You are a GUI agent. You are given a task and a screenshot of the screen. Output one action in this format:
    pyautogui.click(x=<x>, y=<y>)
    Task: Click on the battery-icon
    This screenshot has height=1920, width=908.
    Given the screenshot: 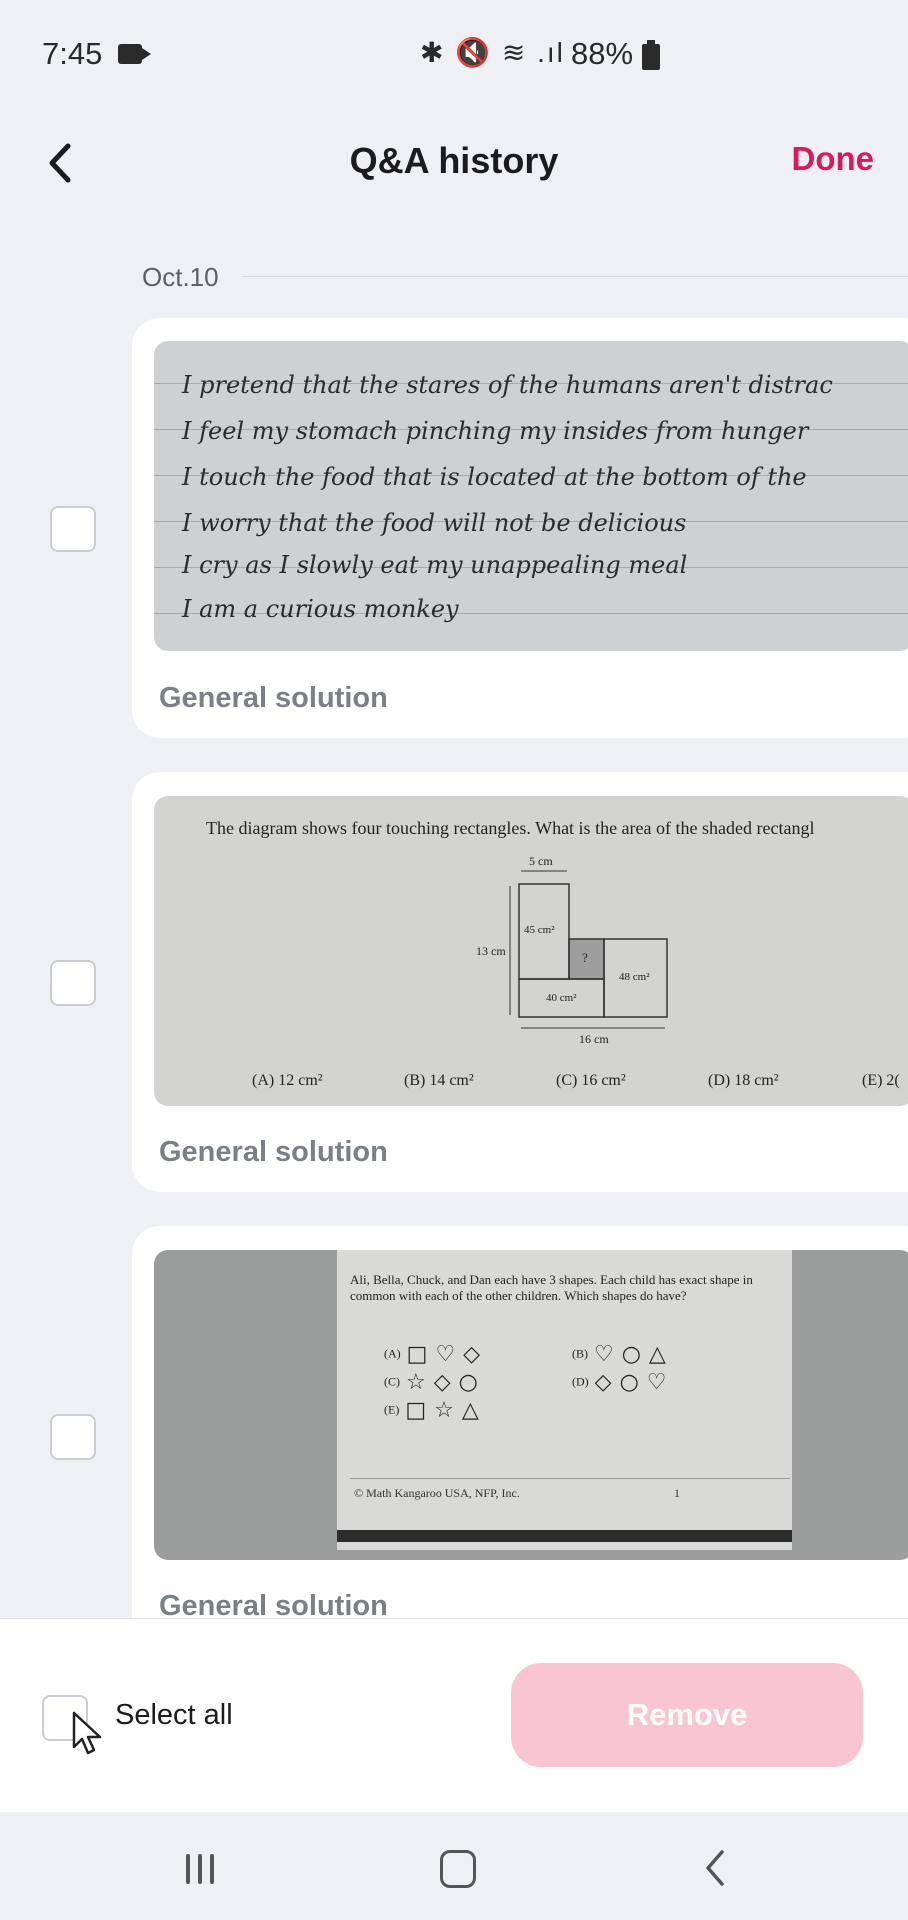 What is the action you would take?
    pyautogui.click(x=651, y=55)
    